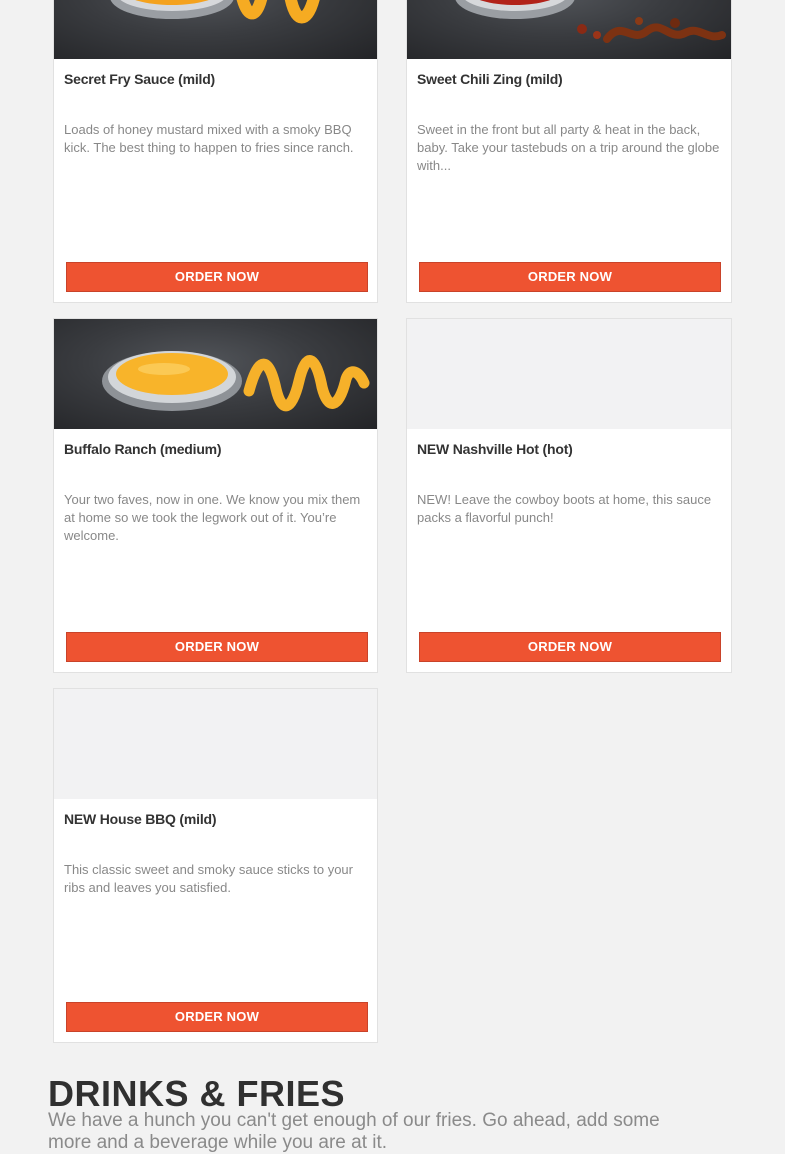 This screenshot has height=1154, width=785. What do you see at coordinates (490, 79) in the screenshot?
I see `sauce-title: Sweet Chili Zing (mild)` at bounding box center [490, 79].